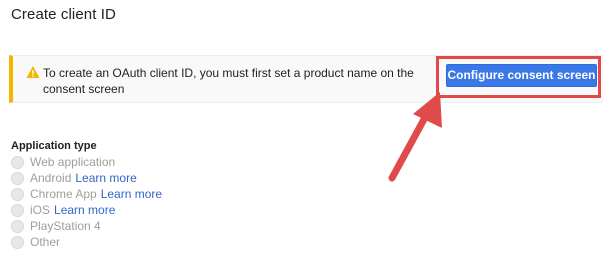 This screenshot has width=603, height=265. I want to click on android-learn-more-link: Learn more, so click(105, 178).